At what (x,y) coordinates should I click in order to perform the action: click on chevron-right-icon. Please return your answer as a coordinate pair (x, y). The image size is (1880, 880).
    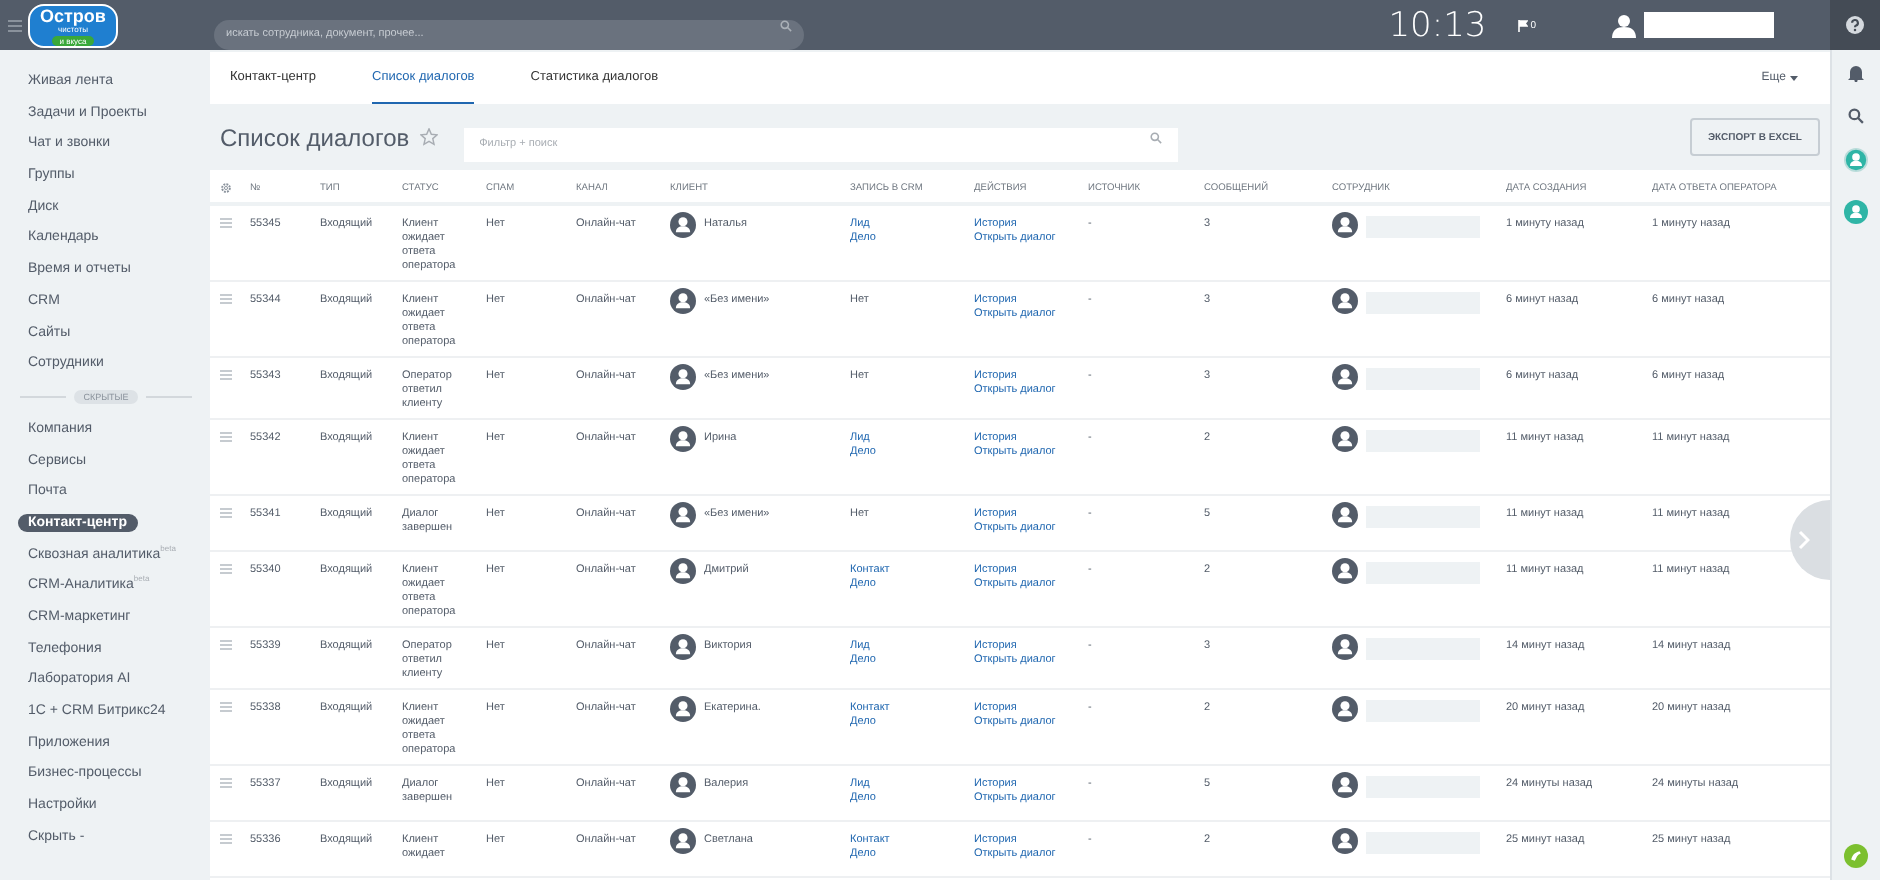
    Looking at the image, I should click on (1804, 540).